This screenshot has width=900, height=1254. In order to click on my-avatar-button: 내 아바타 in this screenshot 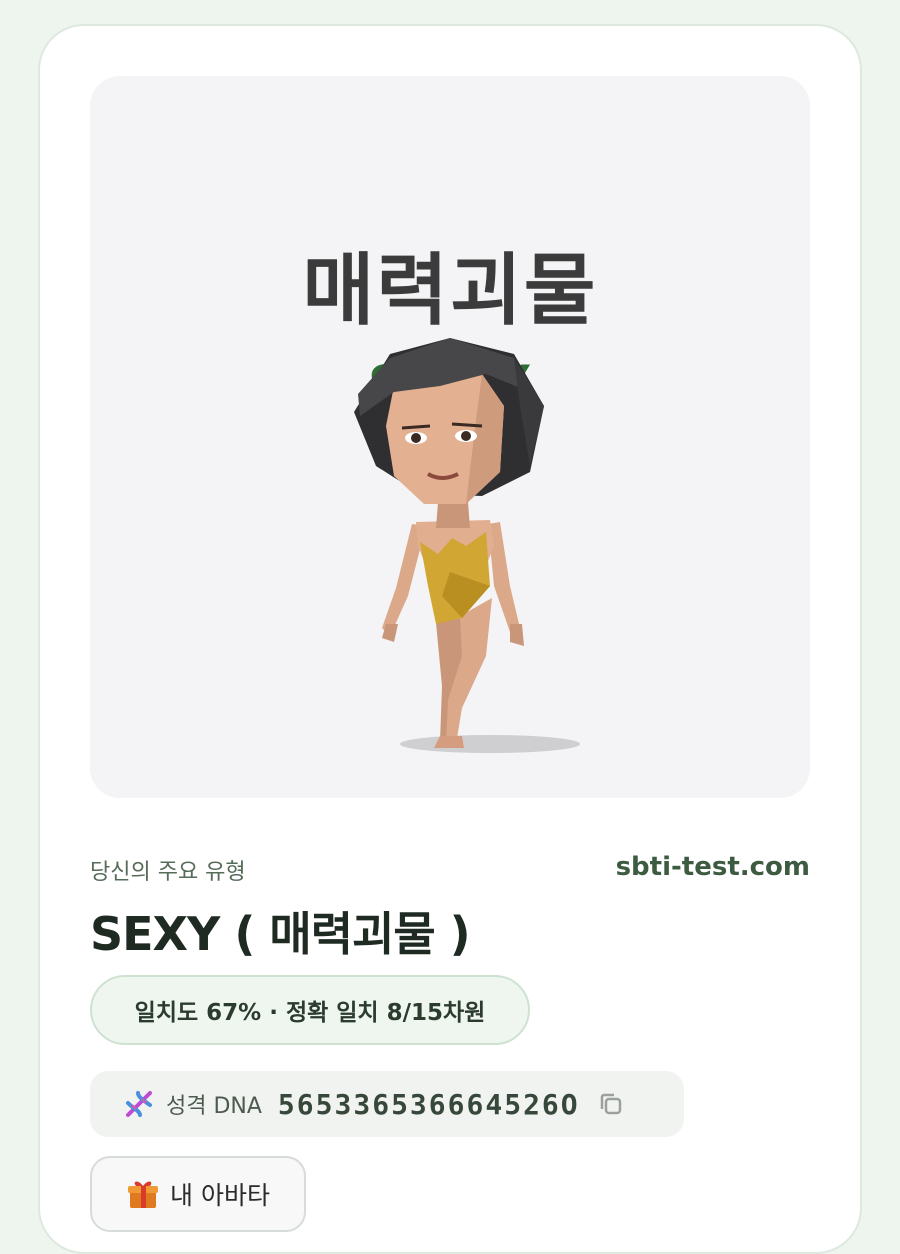, I will do `click(198, 1194)`.